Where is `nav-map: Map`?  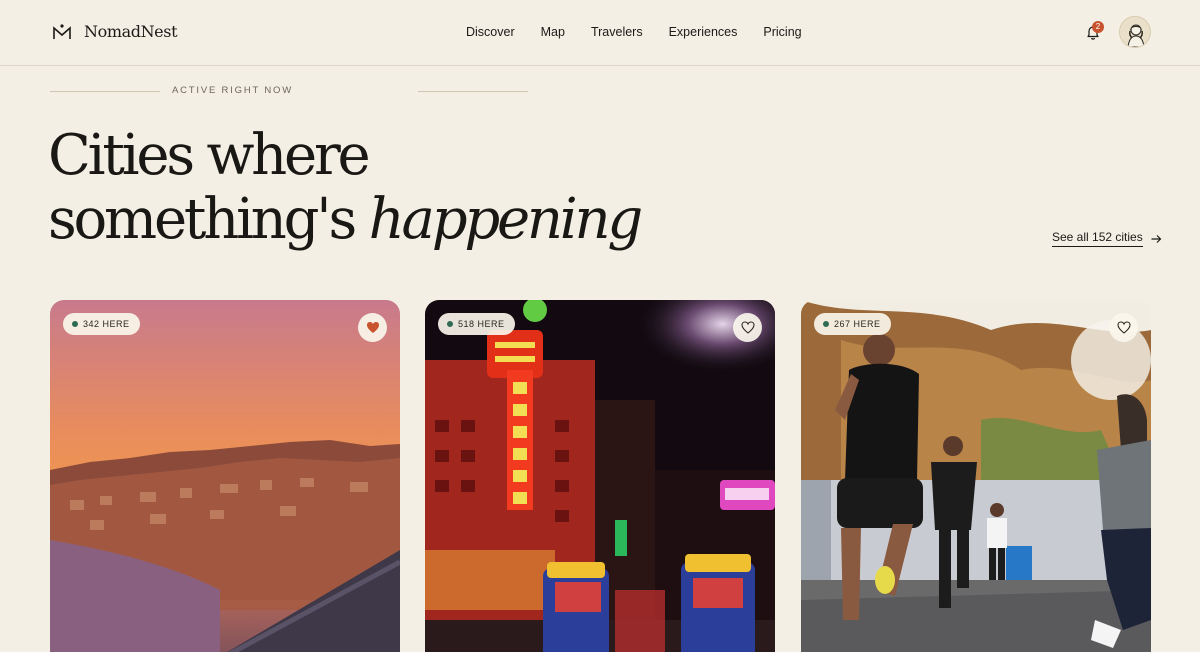 nav-map: Map is located at coordinates (553, 32).